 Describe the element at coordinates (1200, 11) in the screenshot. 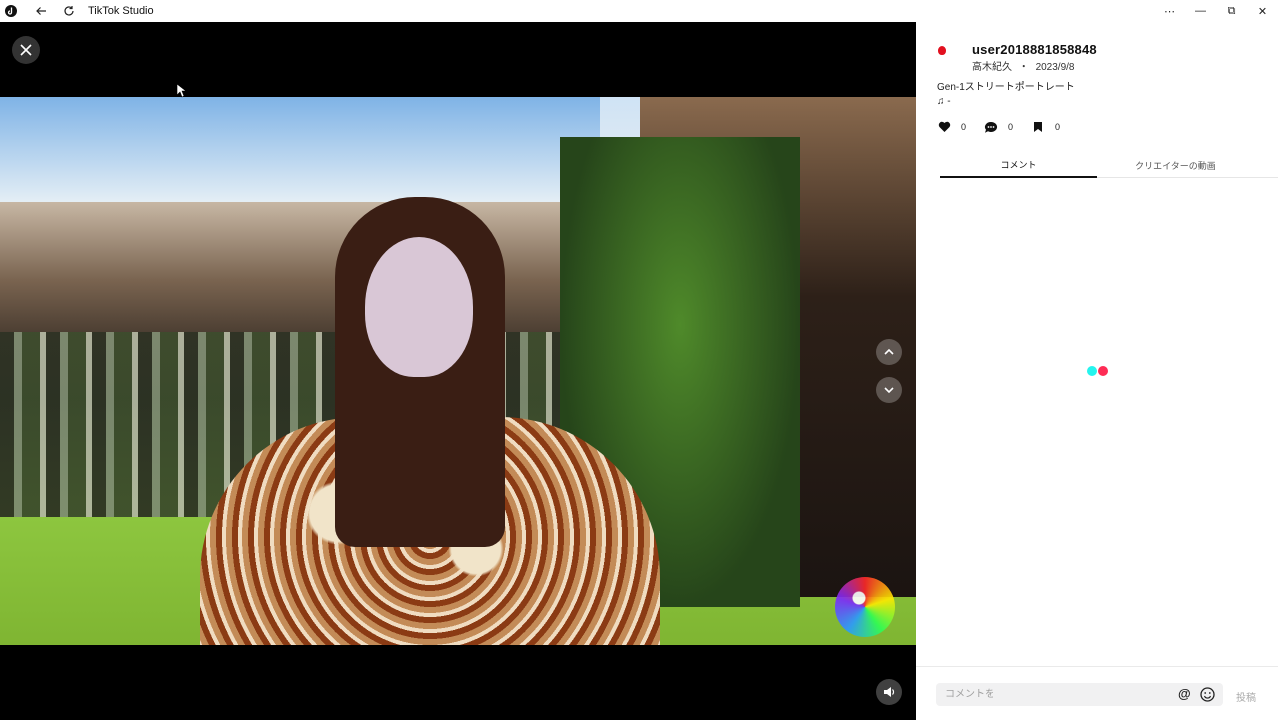

I see `minimize-button: —` at that location.